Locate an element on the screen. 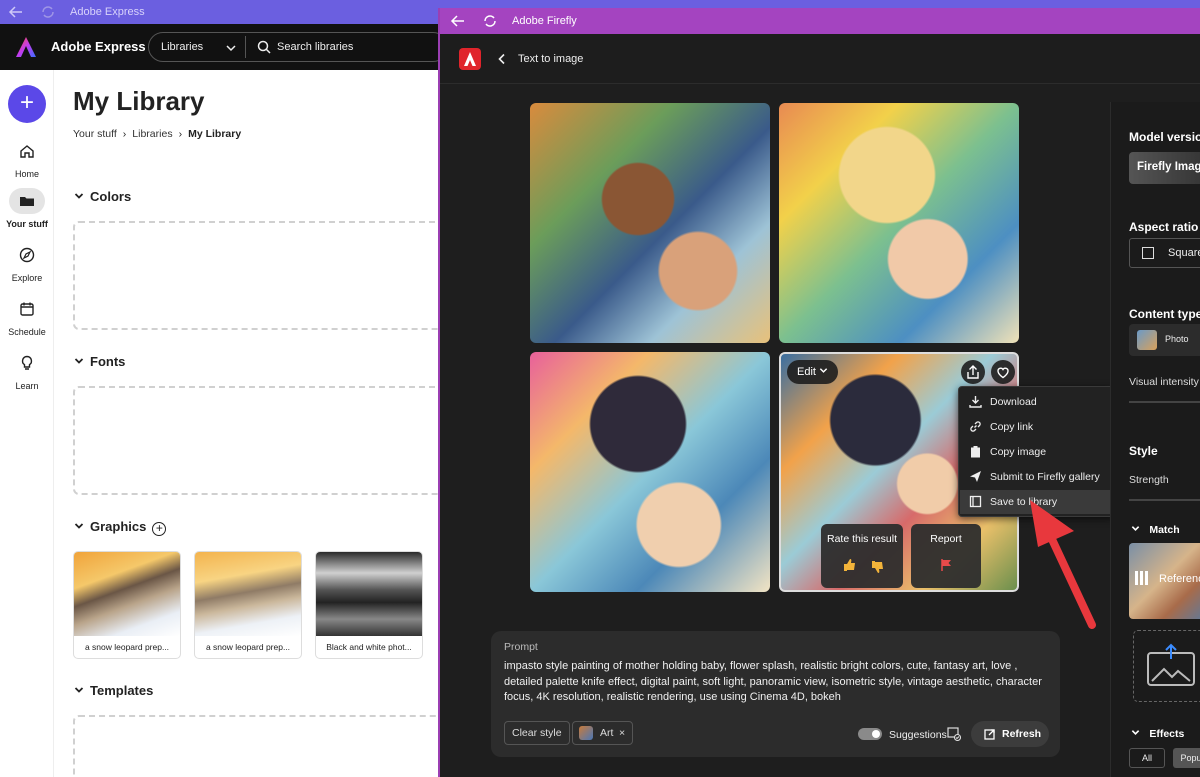 This screenshot has width=1200, height=777. reference-image: Referenc is located at coordinates (1164, 581).